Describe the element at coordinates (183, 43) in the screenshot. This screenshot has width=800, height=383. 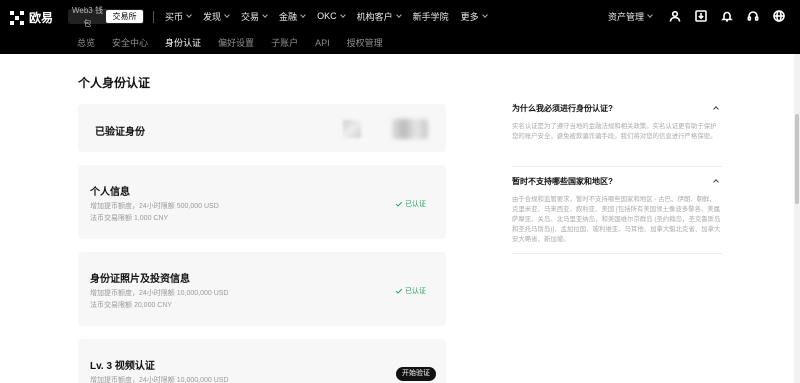
I see `tab-identity-verification: 身份认证` at that location.